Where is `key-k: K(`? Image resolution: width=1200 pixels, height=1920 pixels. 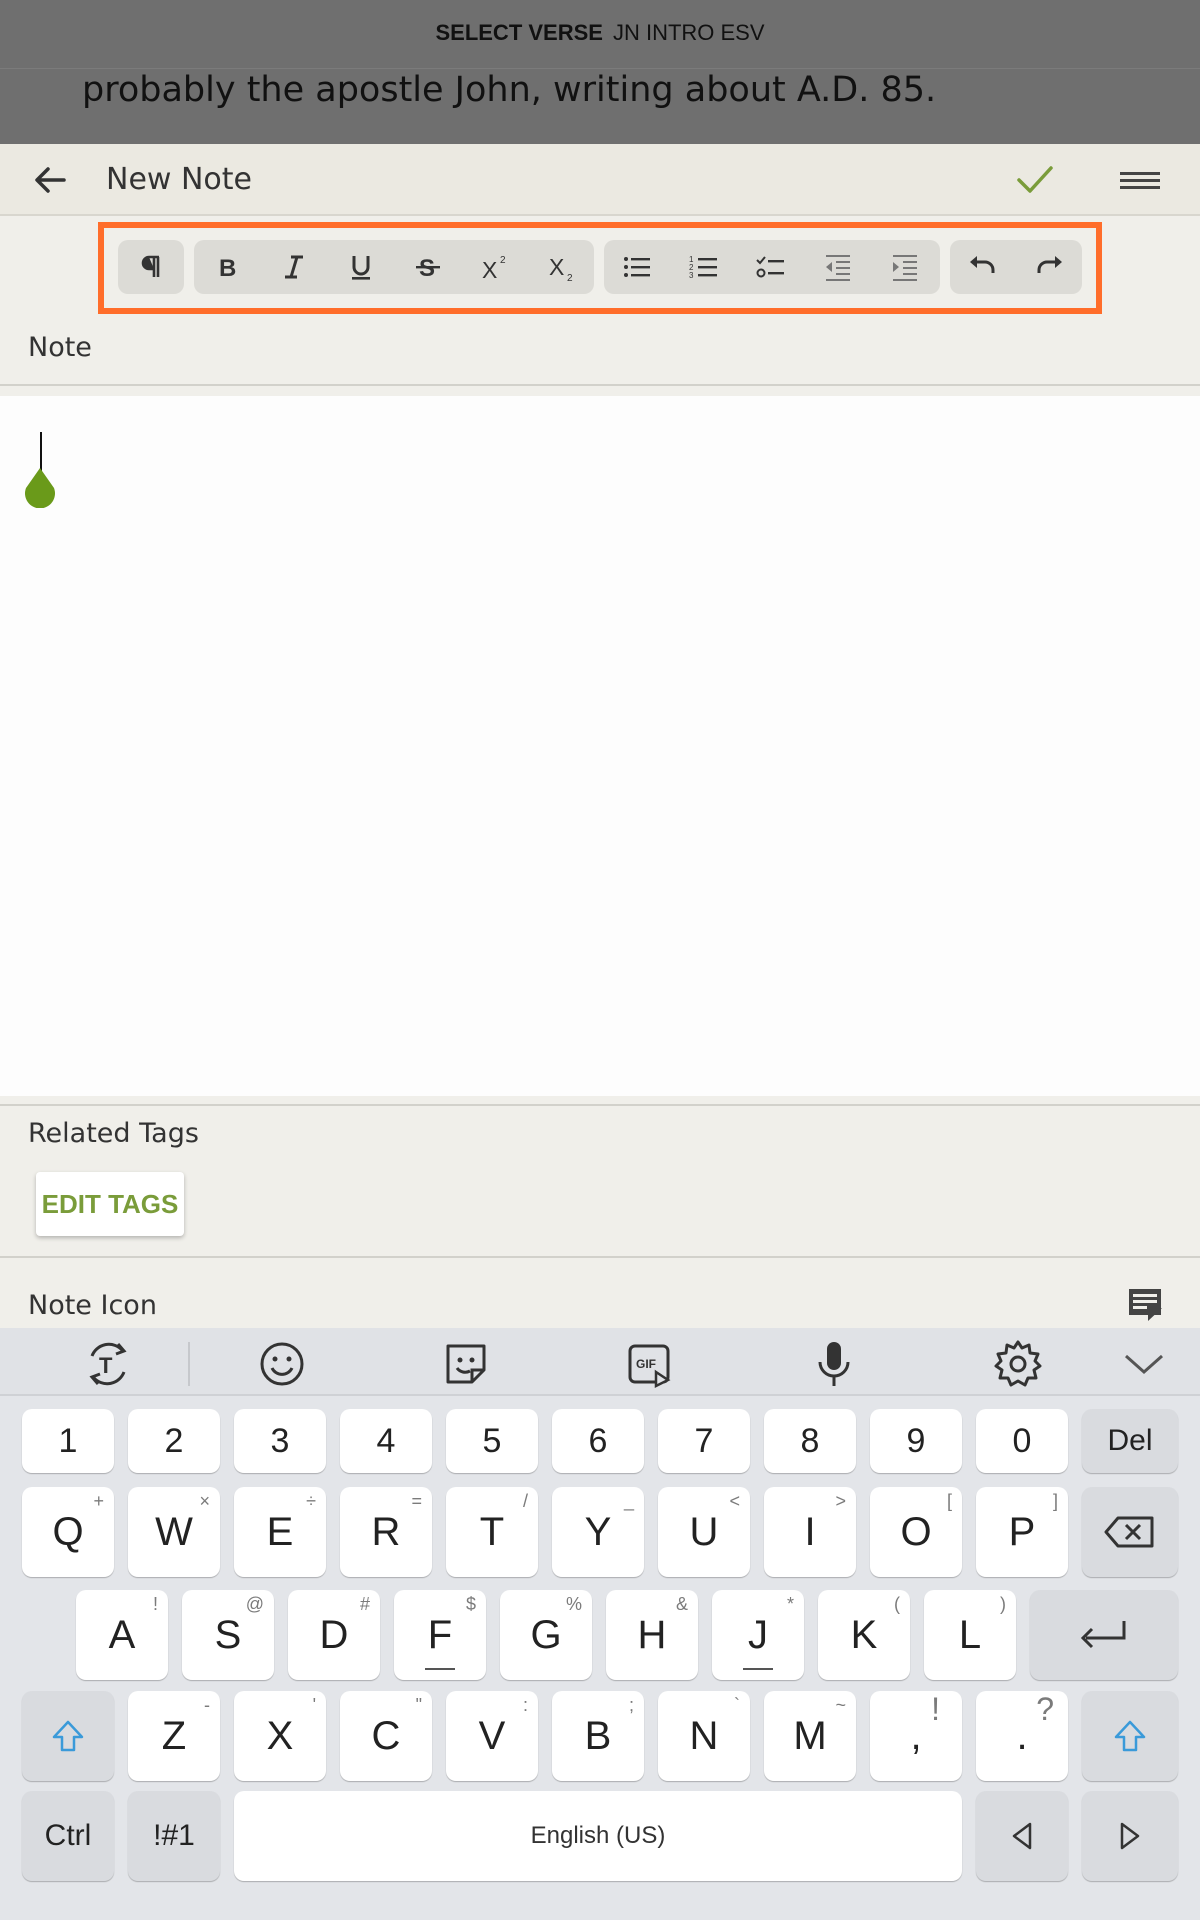
key-k: K( is located at coordinates (864, 1635).